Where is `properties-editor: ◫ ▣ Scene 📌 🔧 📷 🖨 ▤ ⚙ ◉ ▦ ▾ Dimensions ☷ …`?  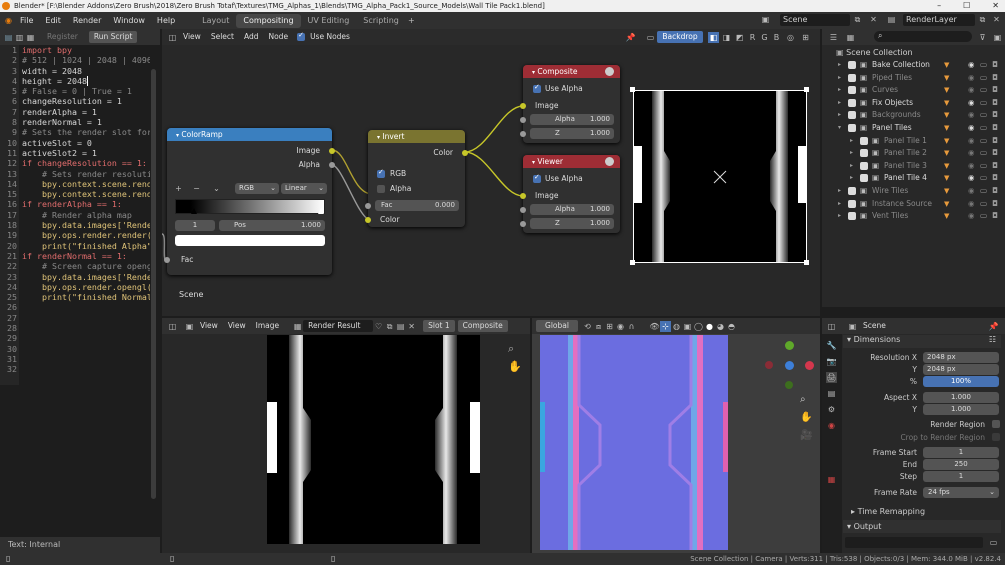
properties-editor: ◫ ▣ Scene 📌 🔧 📷 🖨 ▤ ⚙ ◉ ▦ ▾ Dimensions ☷ … is located at coordinates (913, 435).